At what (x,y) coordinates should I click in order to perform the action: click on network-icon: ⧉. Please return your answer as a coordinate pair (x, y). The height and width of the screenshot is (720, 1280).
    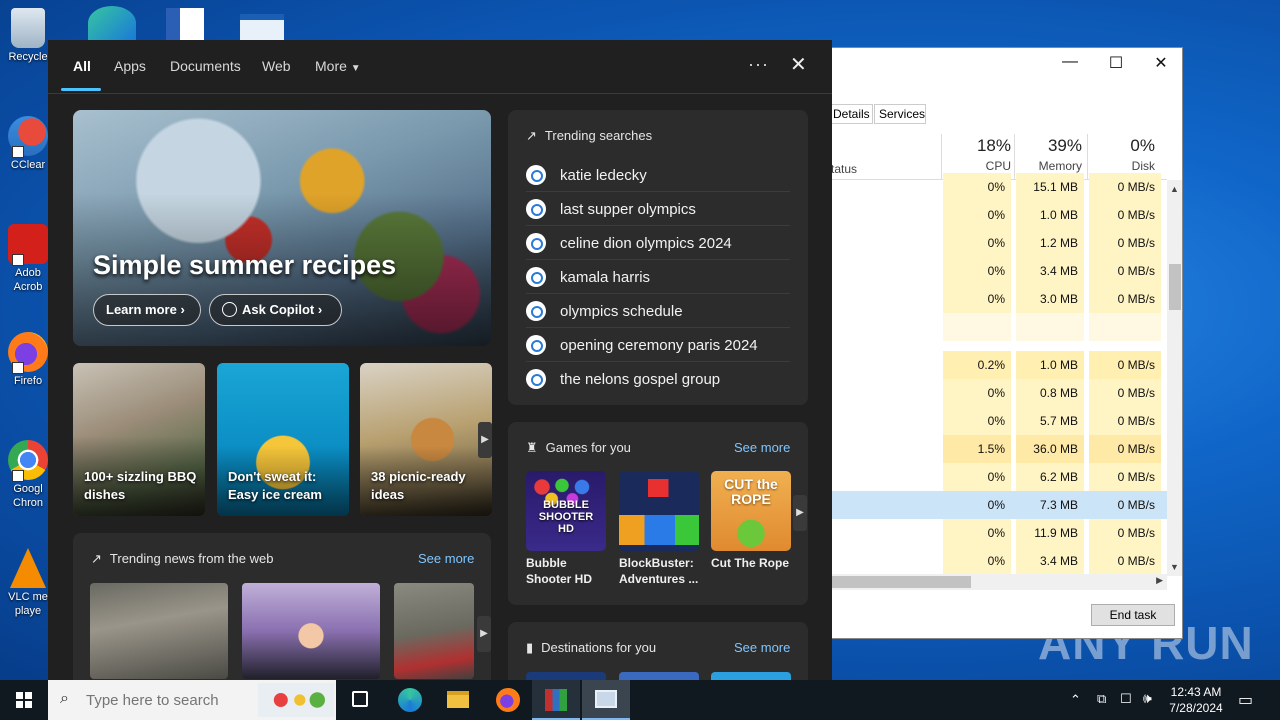
    Looking at the image, I should click on (1101, 705).